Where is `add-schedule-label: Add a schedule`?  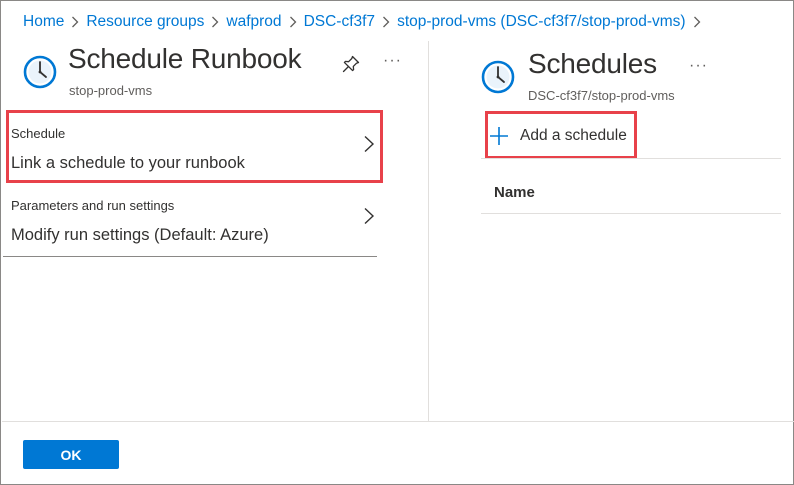
add-schedule-label: Add a schedule is located at coordinates (573, 135).